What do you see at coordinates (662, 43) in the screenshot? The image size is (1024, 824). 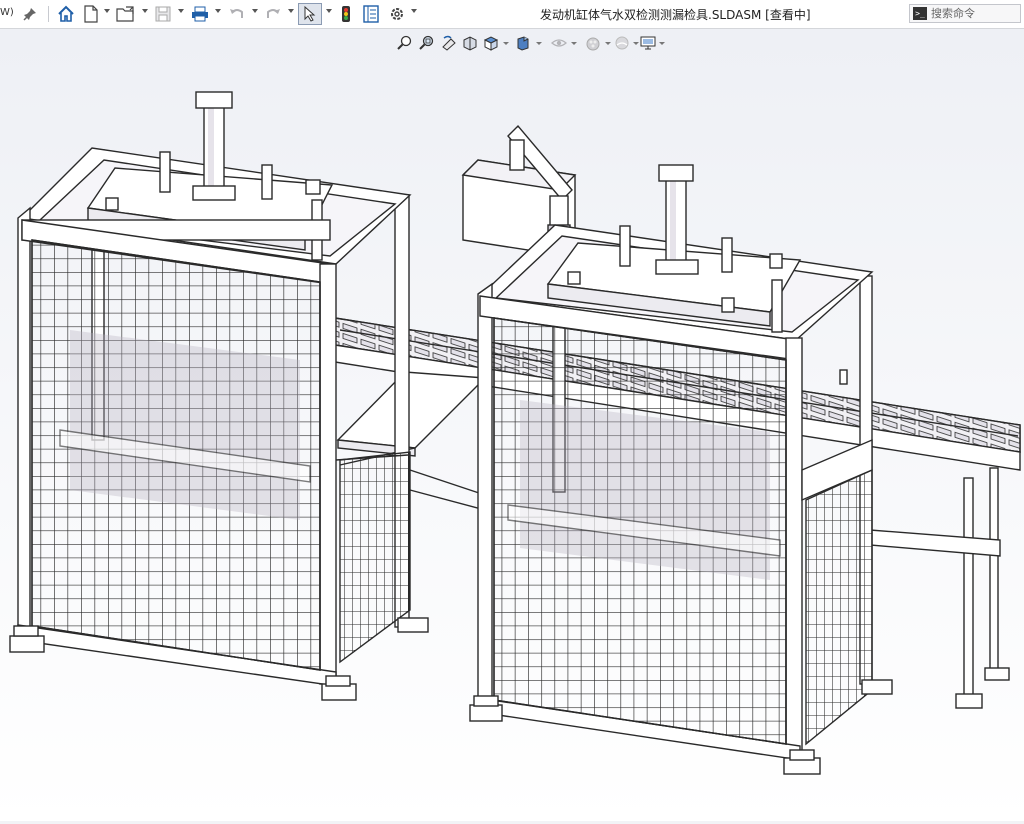 I see `view-settings-dropdown` at bounding box center [662, 43].